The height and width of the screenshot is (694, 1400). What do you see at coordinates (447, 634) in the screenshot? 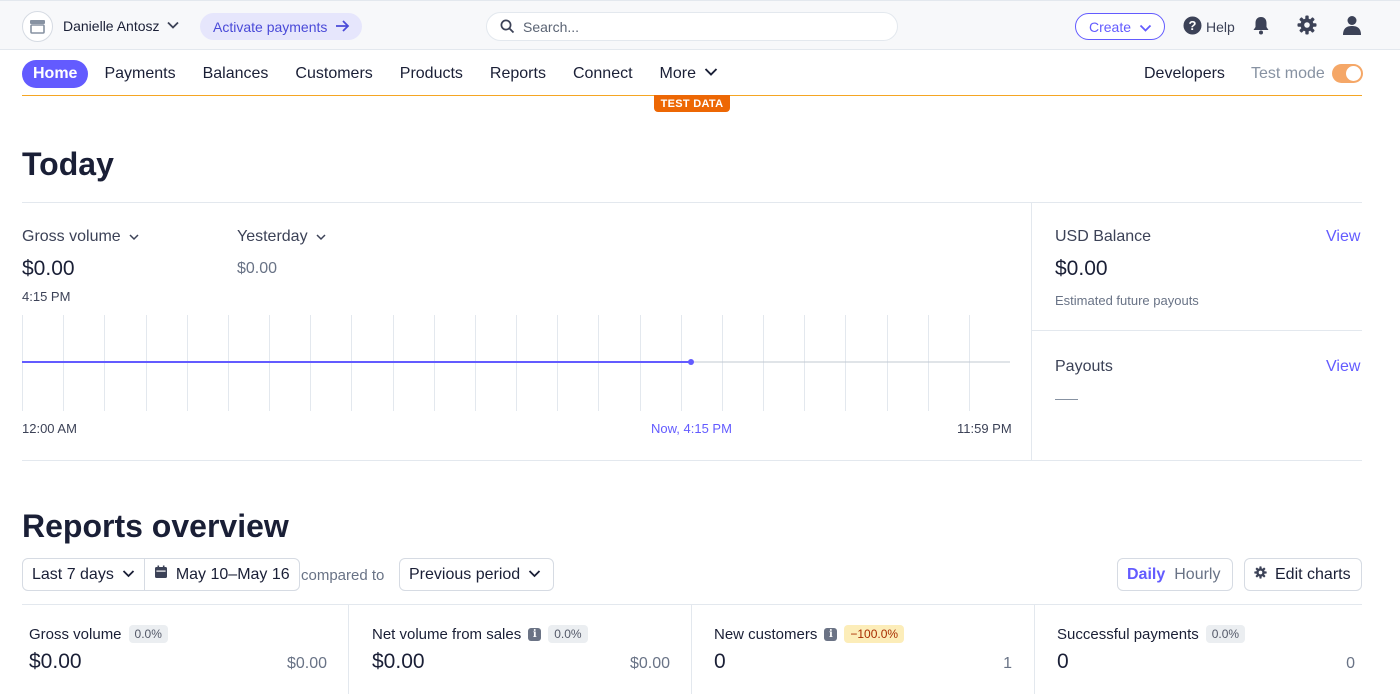
I see `card-label: Net volume from sales` at bounding box center [447, 634].